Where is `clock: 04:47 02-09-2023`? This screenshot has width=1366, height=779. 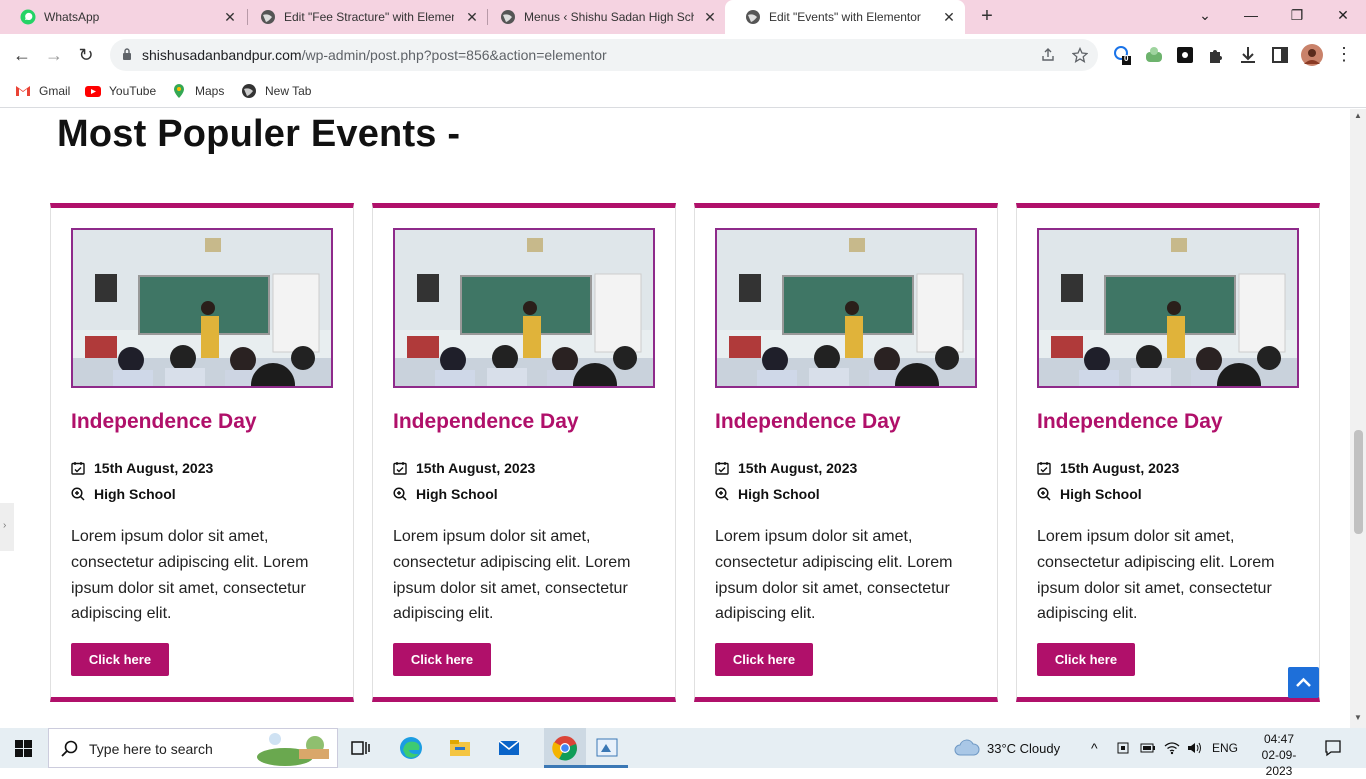
clock: 04:47 02-09-2023 is located at coordinates (1279, 755).